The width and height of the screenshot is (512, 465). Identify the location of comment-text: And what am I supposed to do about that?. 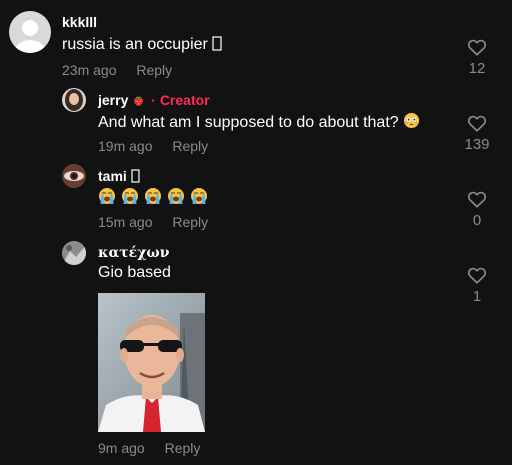
(259, 123).